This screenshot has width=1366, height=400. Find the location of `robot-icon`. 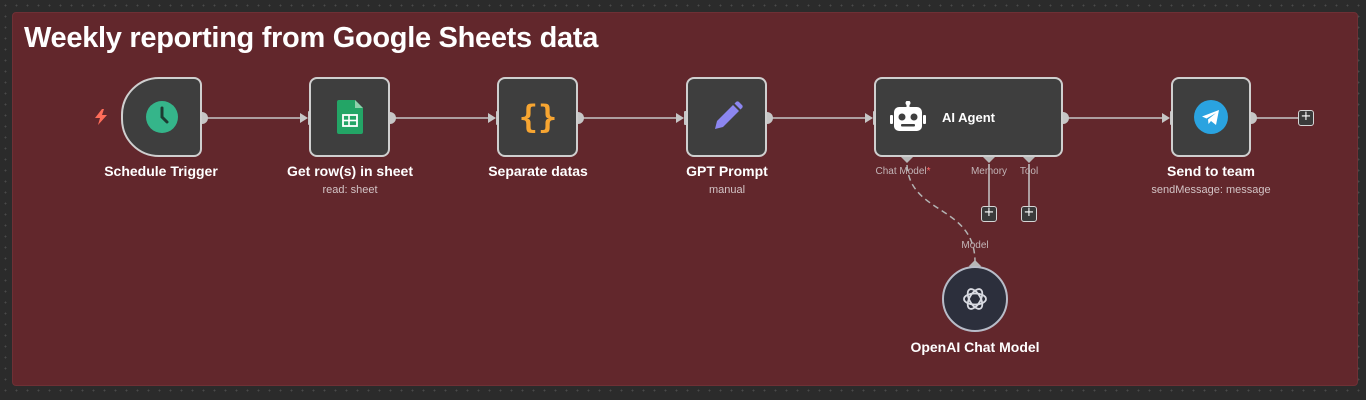

robot-icon is located at coordinates (908, 116).